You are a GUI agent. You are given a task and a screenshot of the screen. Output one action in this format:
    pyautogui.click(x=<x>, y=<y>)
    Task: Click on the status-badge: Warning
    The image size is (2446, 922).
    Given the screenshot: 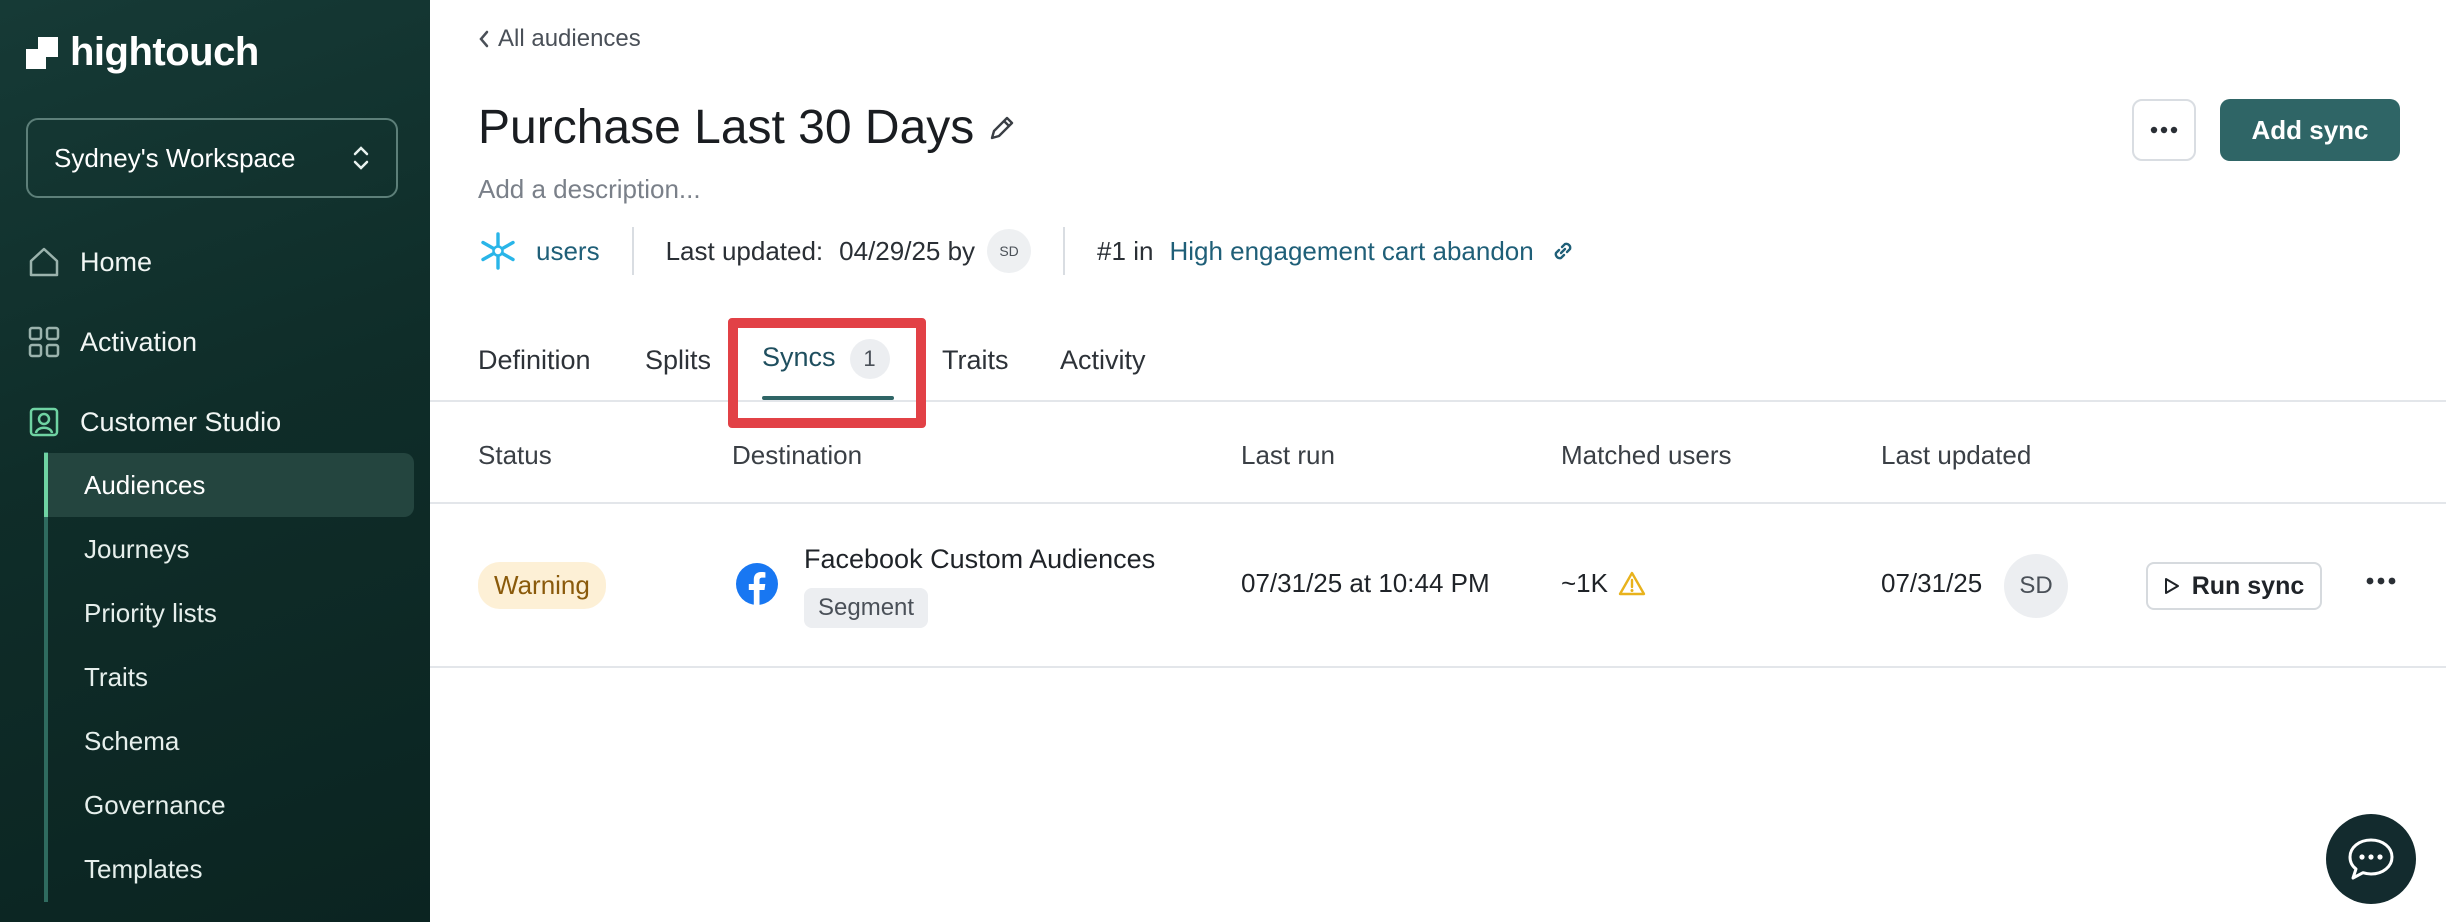 What is the action you would take?
    pyautogui.click(x=542, y=585)
    